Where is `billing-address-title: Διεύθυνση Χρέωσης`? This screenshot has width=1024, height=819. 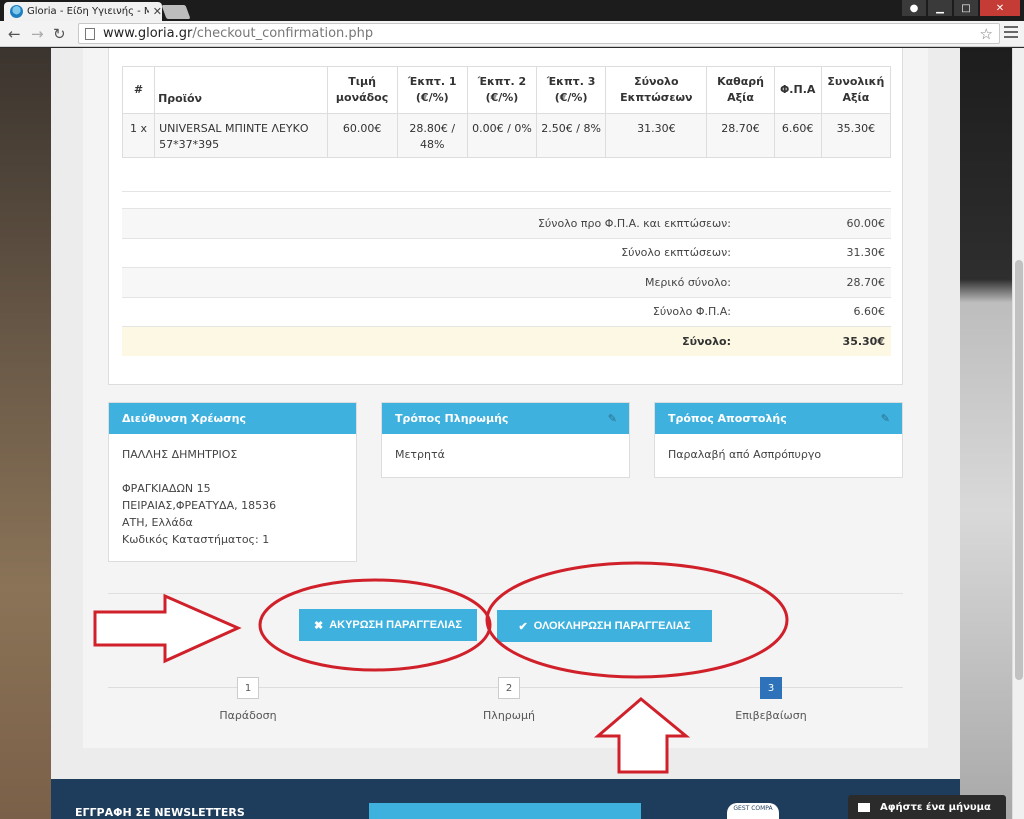
billing-address-title: Διεύθυνση Χρέωσης is located at coordinates (232, 418).